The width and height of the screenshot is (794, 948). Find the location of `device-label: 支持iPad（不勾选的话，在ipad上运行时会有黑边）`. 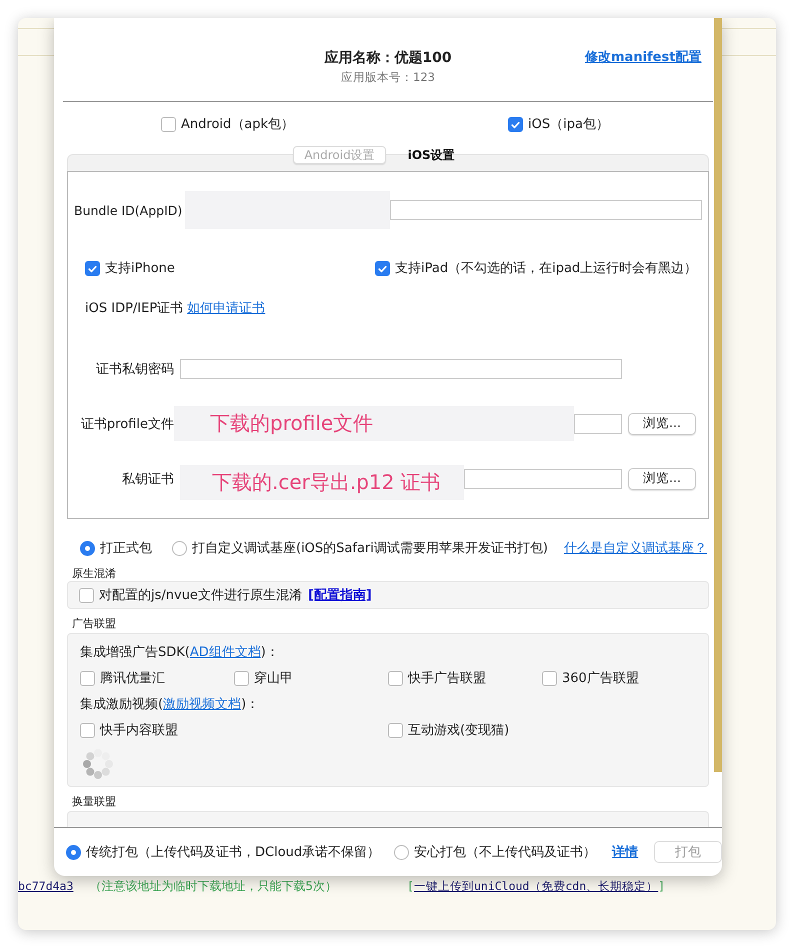

device-label: 支持iPad（不勾选的话，在ipad上运行时会有黑边） is located at coordinates (546, 268).